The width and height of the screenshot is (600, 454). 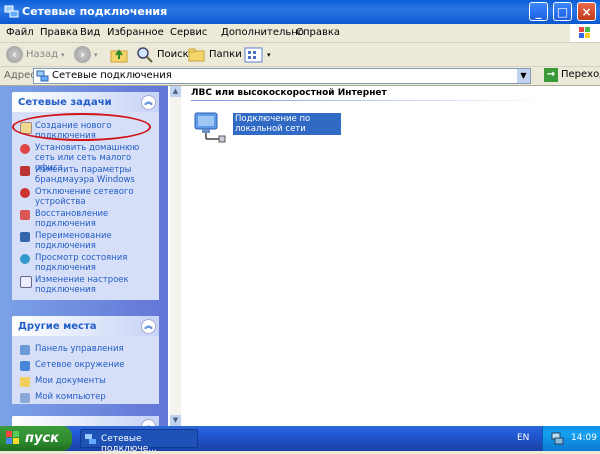 I want to click on address-bar: Адрес: Сетевые подключения ▼ → Переход, so click(x=300, y=76).